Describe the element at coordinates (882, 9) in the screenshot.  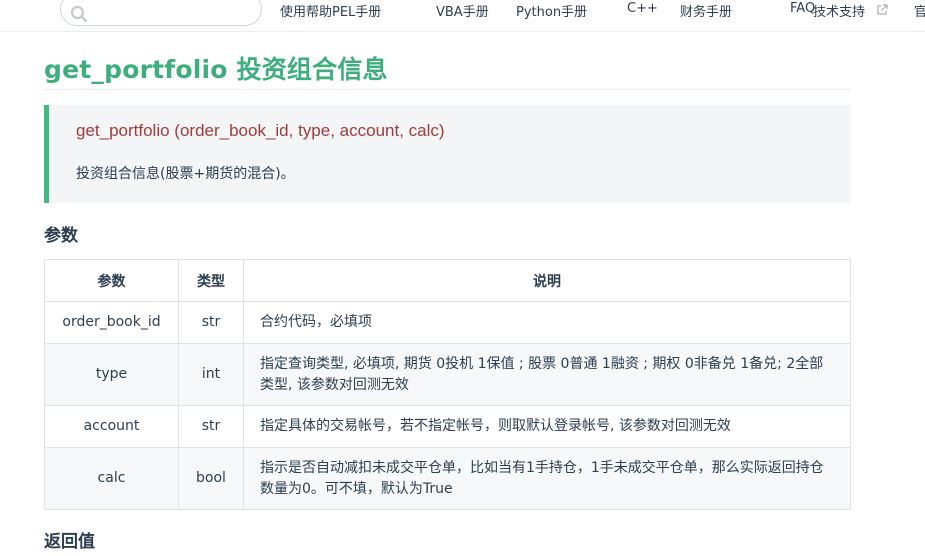
I see `external-link-icon` at that location.